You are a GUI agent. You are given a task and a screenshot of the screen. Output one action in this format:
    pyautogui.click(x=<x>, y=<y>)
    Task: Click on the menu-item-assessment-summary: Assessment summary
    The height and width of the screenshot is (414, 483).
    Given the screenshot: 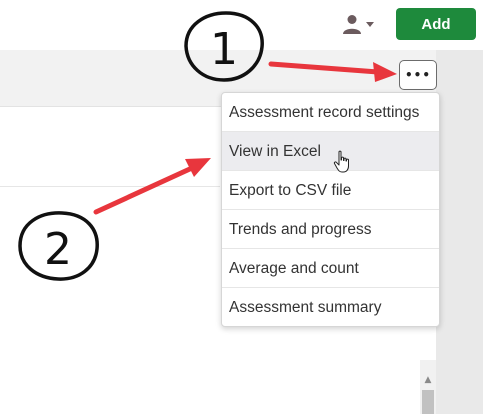 What is the action you would take?
    pyautogui.click(x=330, y=307)
    